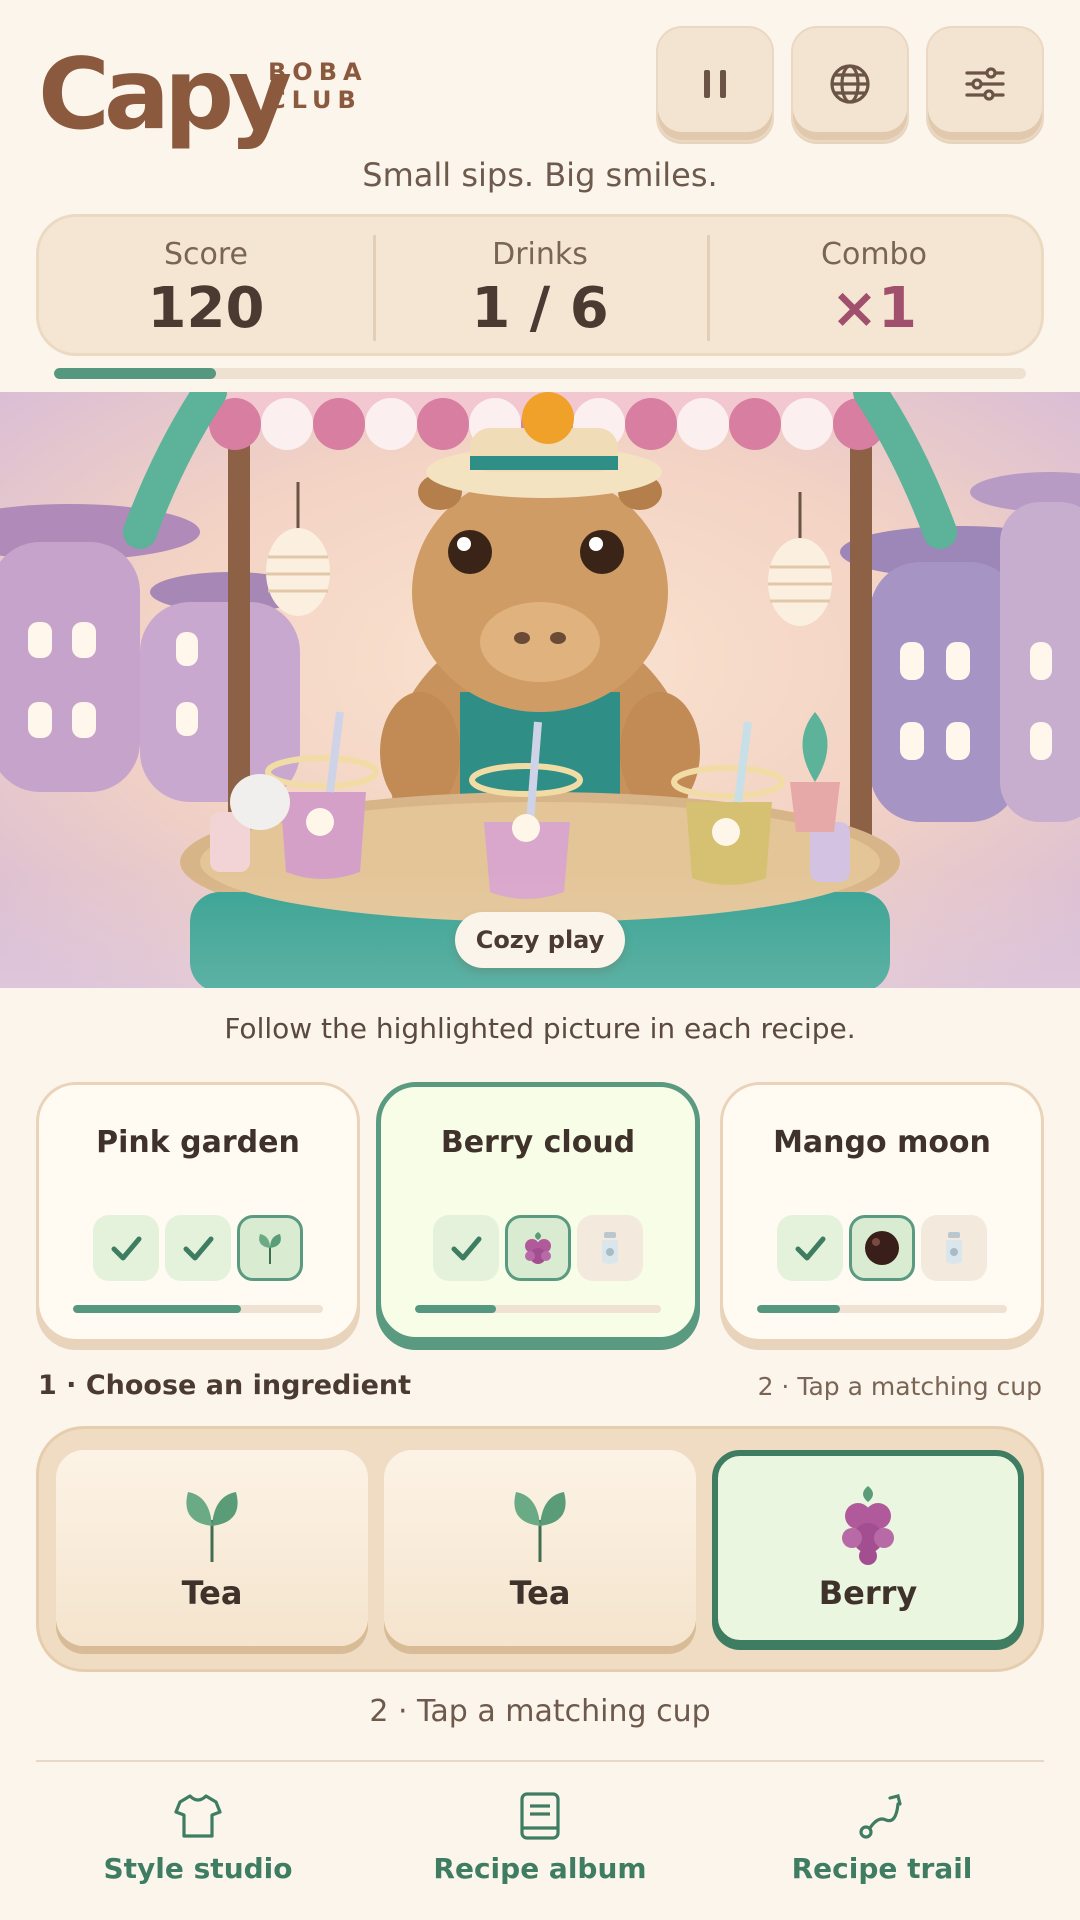 This screenshot has height=1920, width=1080. I want to click on tapioca-pearl-icon, so click(882, 1248).